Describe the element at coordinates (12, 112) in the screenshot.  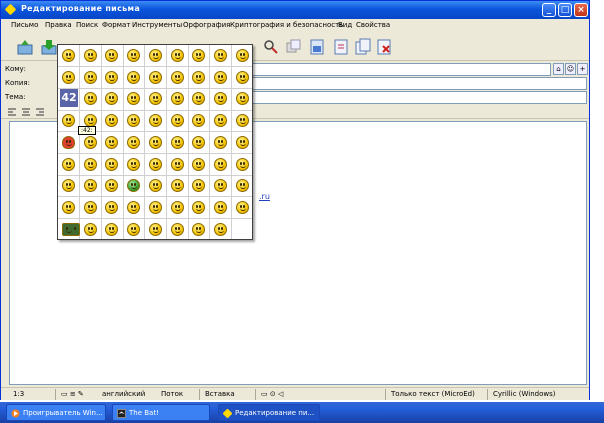
I see `align-left-icon` at that location.